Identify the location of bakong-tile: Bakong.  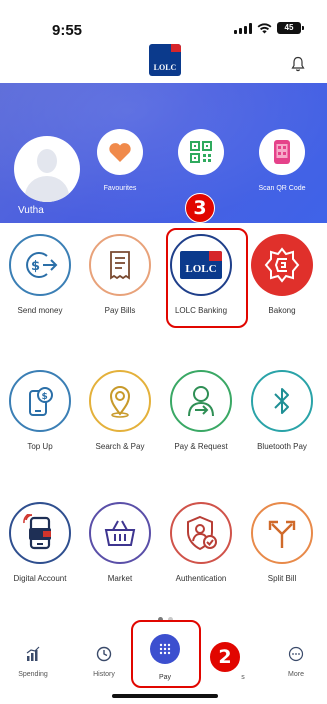
(282, 274).